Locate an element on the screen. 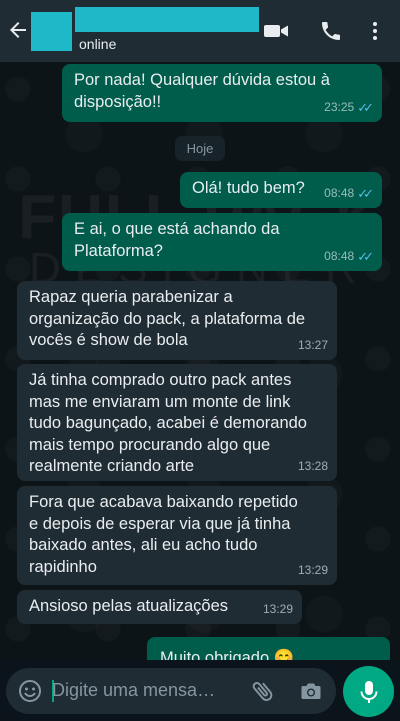 This screenshot has height=721, width=400. voice-record-button is located at coordinates (368, 691).